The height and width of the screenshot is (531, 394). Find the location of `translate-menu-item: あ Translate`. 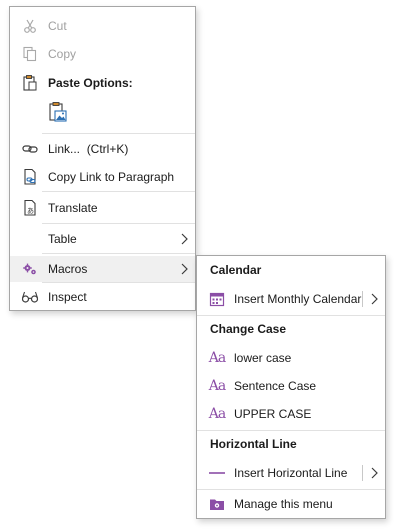

translate-menu-item: あ Translate is located at coordinates (102, 208).